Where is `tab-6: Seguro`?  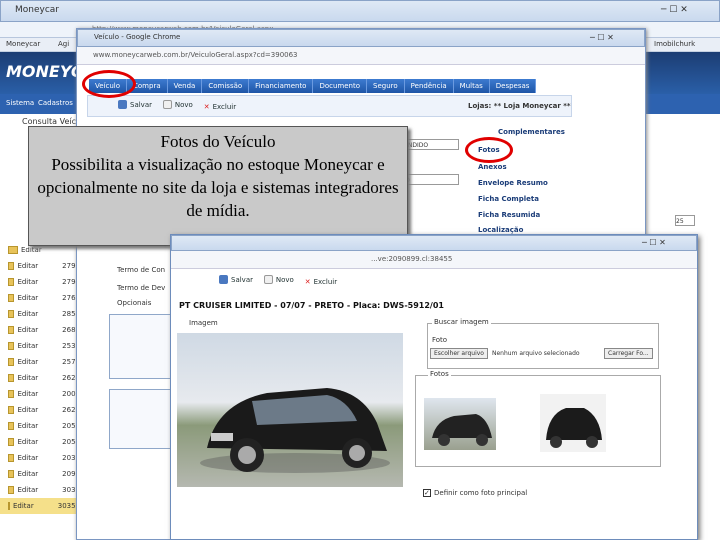 tab-6: Seguro is located at coordinates (386, 86).